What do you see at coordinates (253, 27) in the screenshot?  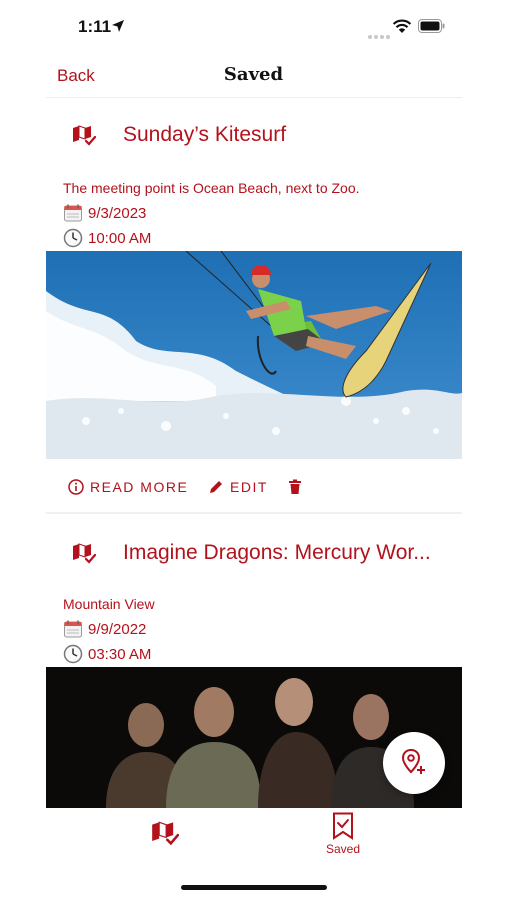 I see `status-bar: 1:11` at bounding box center [253, 27].